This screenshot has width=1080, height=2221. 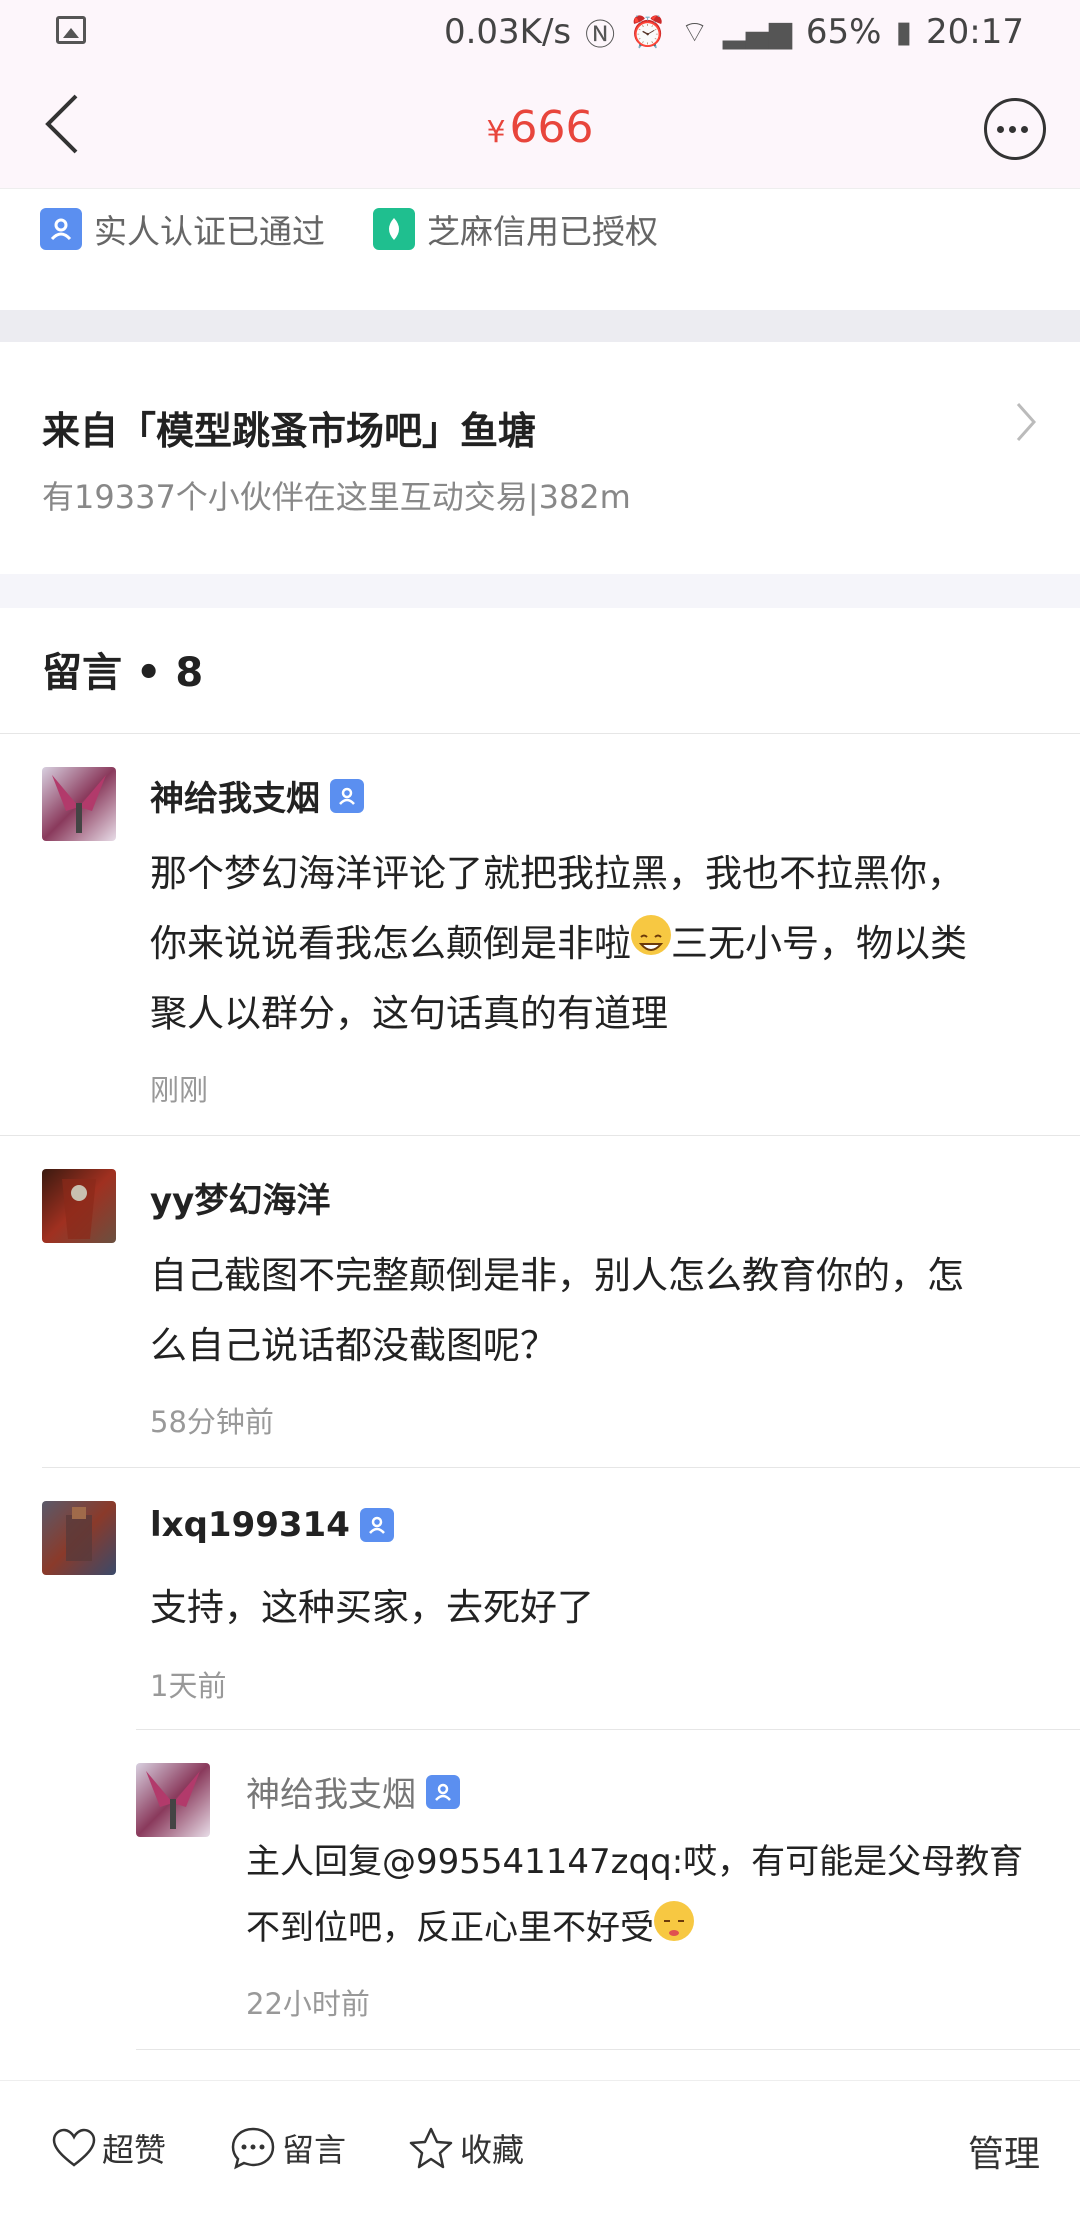 What do you see at coordinates (557, 1310) in the screenshot?
I see `comment-text: 自己截图不完整颠倒是非，别人怎么教育你的，怎 么自己说话都没截图呢？` at bounding box center [557, 1310].